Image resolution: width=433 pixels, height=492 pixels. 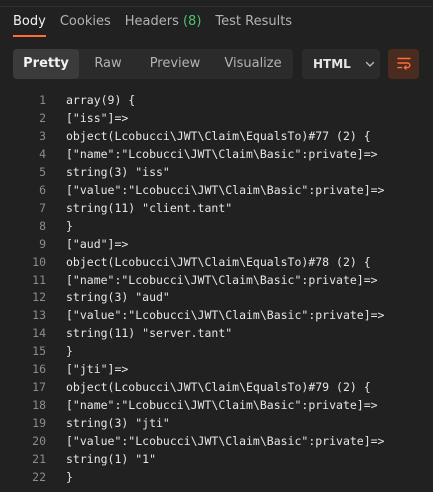 I want to click on line-number: 9, so click(x=42, y=243).